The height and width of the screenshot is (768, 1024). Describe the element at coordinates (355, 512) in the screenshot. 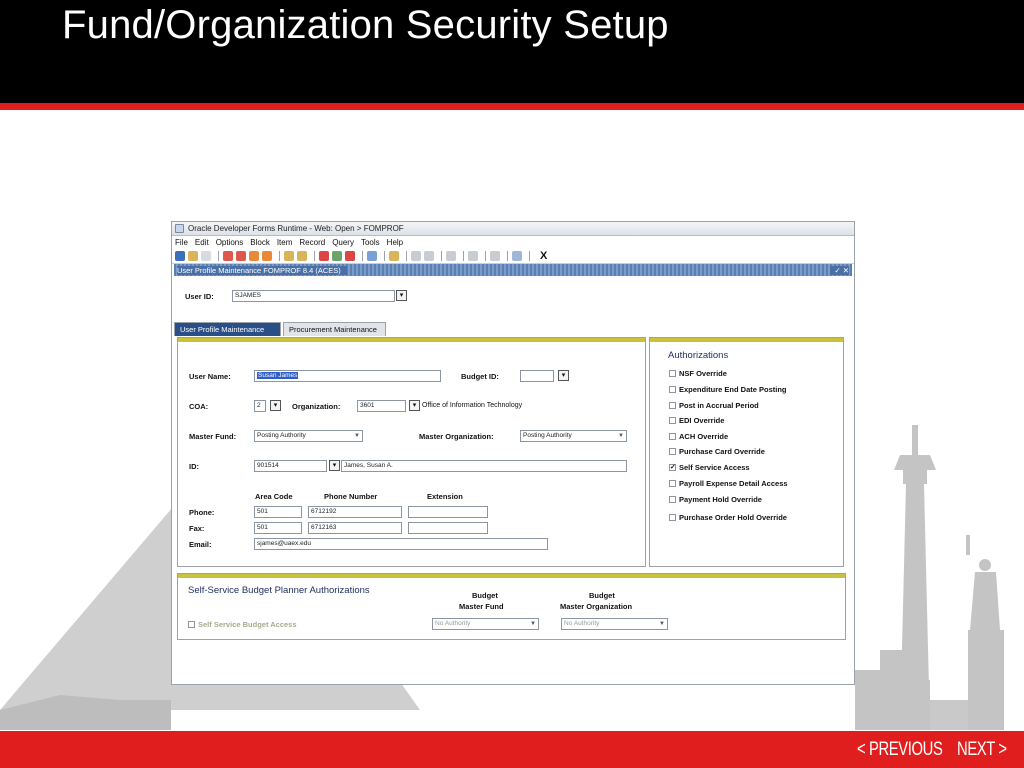

I see `phone-number-field: 6712192` at that location.